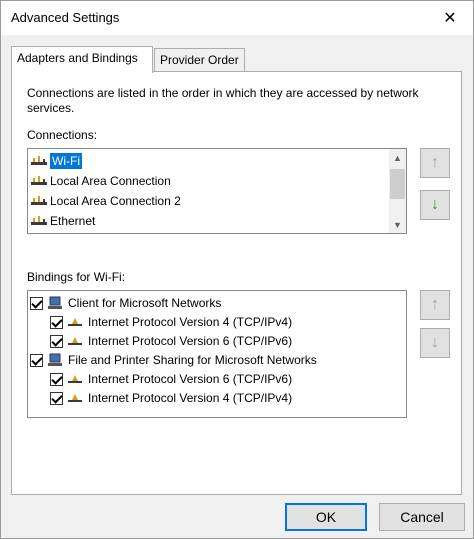 This screenshot has width=474, height=539. I want to click on connection-label: Wi-Fi, so click(66, 161).